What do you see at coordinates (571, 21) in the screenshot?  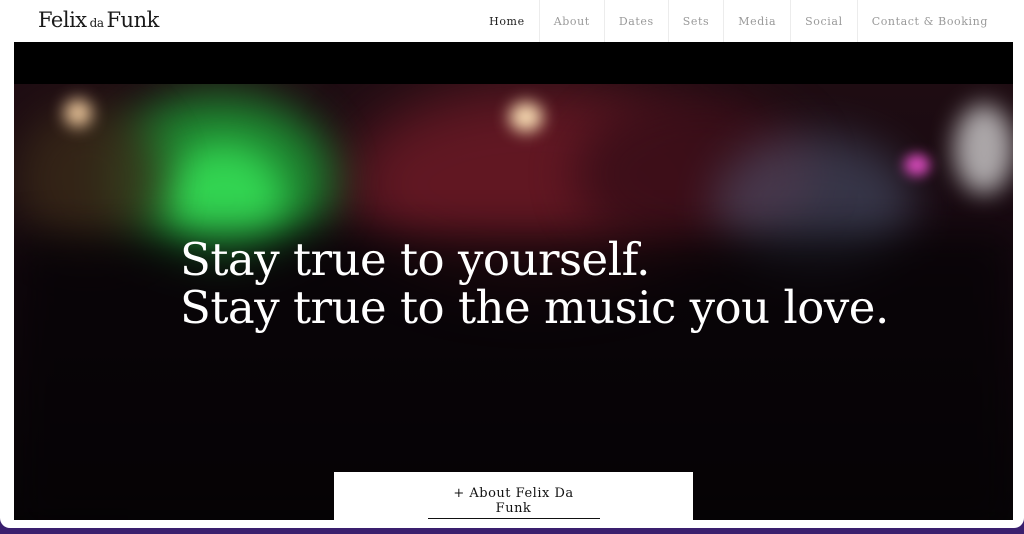 I see `nav-item-about: About` at bounding box center [571, 21].